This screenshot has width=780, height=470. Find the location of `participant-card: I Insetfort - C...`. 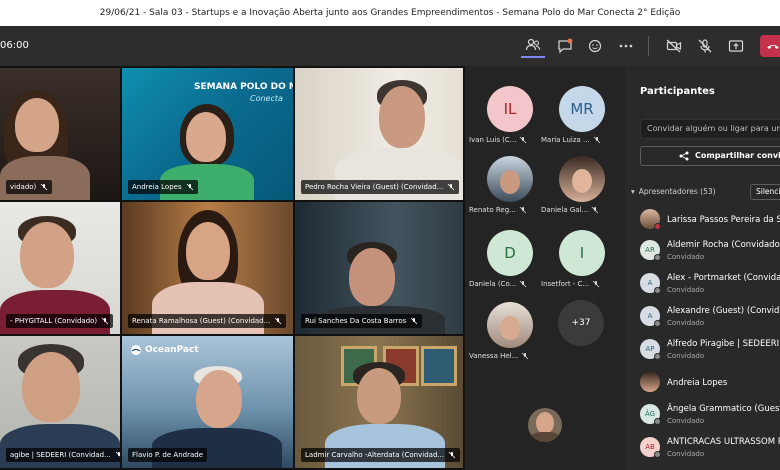

participant-card: I Insetfort - C... is located at coordinates (579, 264).